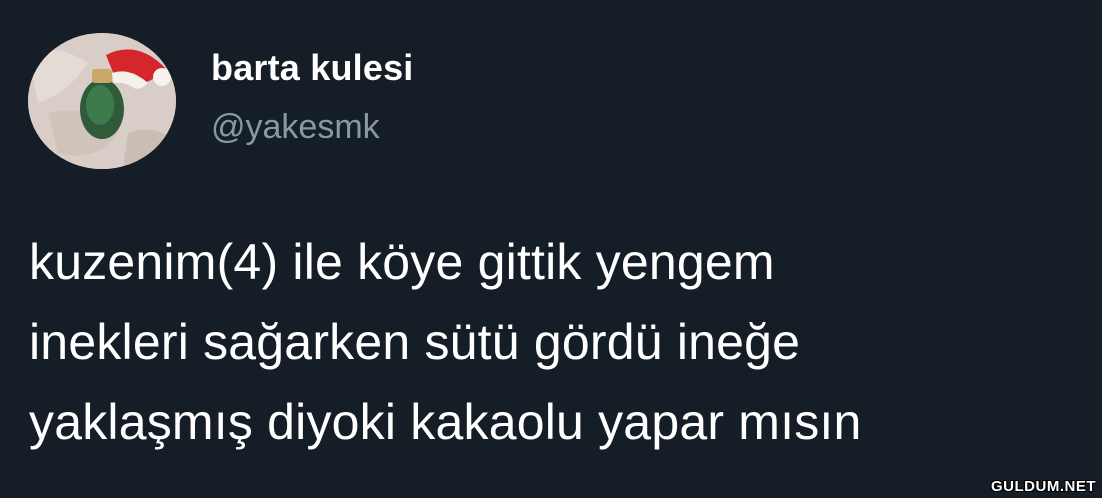 The width and height of the screenshot is (1102, 498). I want to click on avatar, so click(102, 101).